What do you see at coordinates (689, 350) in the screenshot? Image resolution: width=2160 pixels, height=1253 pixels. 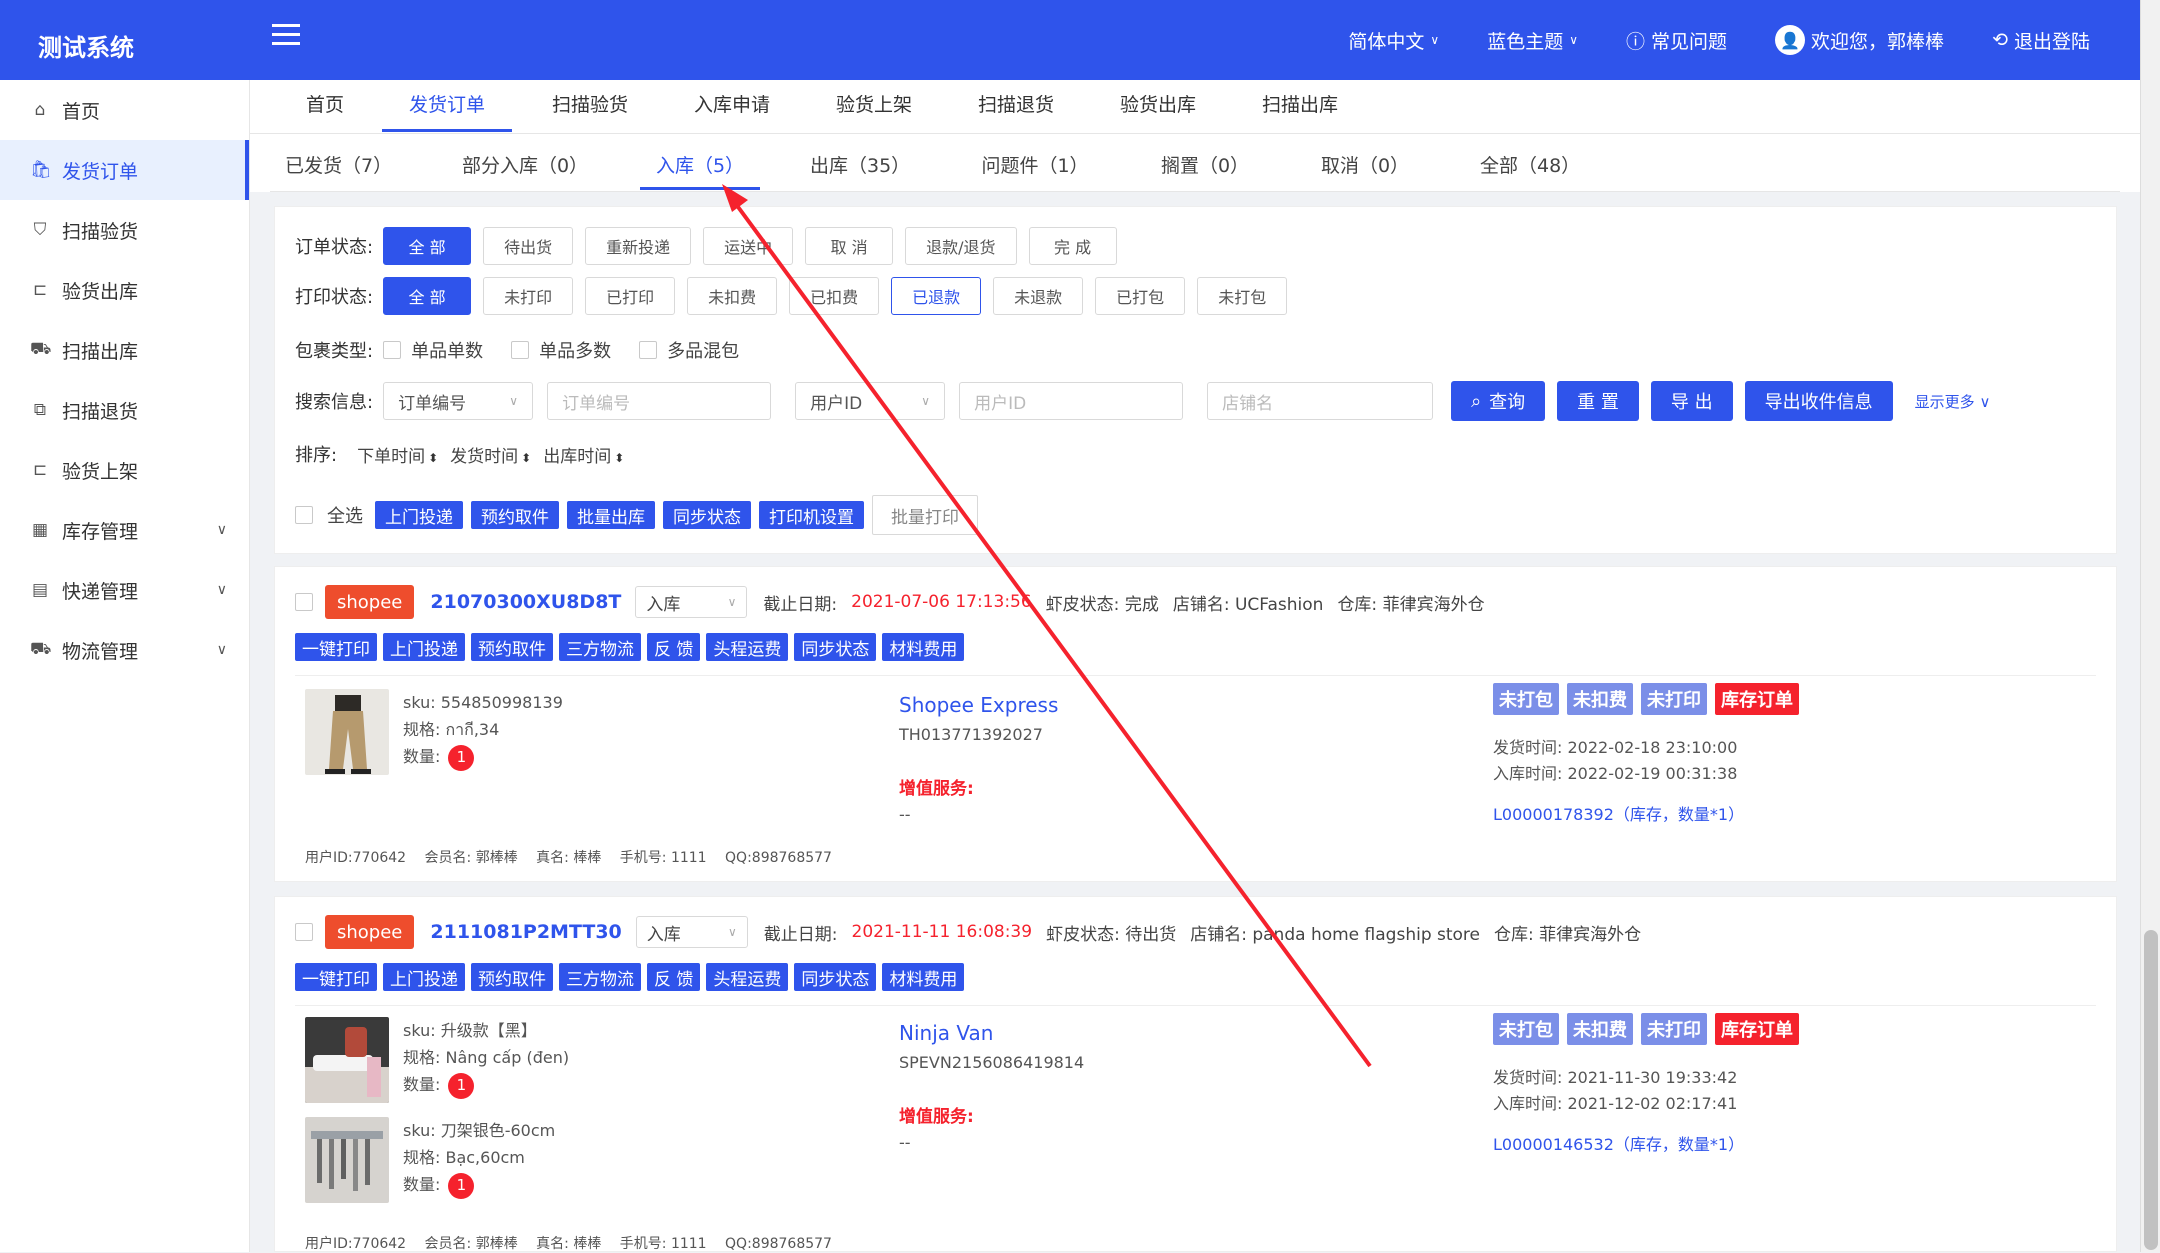 I see `package-mixed-checkbox: 多品混包` at bounding box center [689, 350].